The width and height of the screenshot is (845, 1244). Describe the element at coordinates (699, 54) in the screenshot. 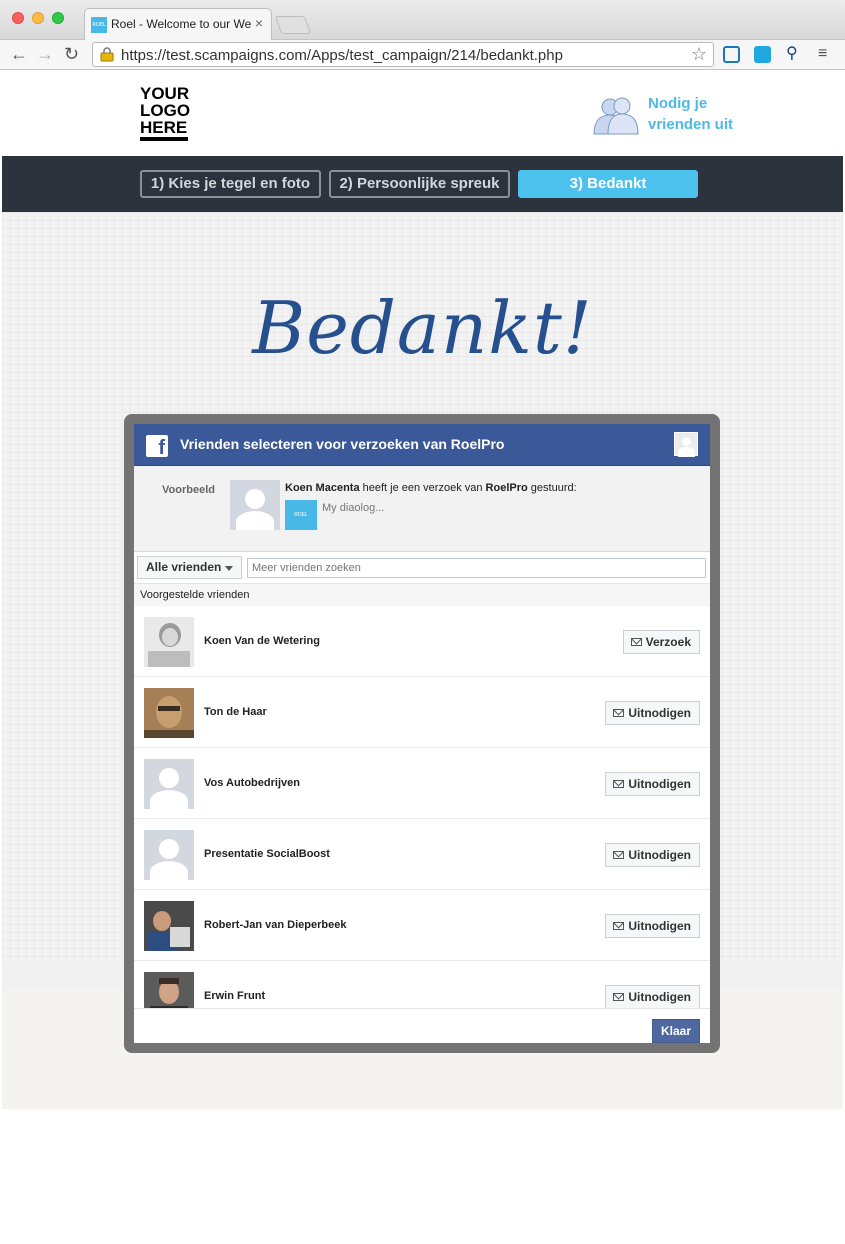

I see `bookmark-star-icon: ☆` at that location.